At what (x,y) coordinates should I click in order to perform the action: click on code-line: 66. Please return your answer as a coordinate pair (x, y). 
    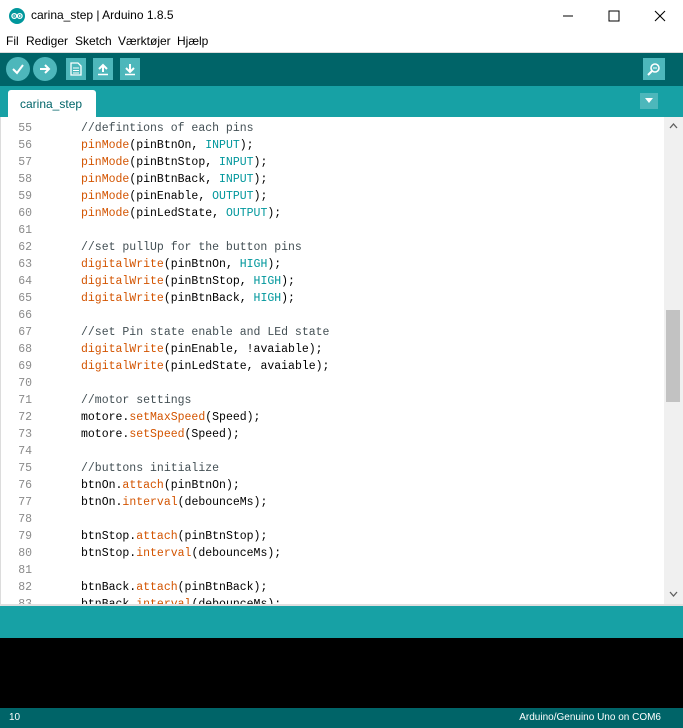
    Looking at the image, I should click on (333, 315).